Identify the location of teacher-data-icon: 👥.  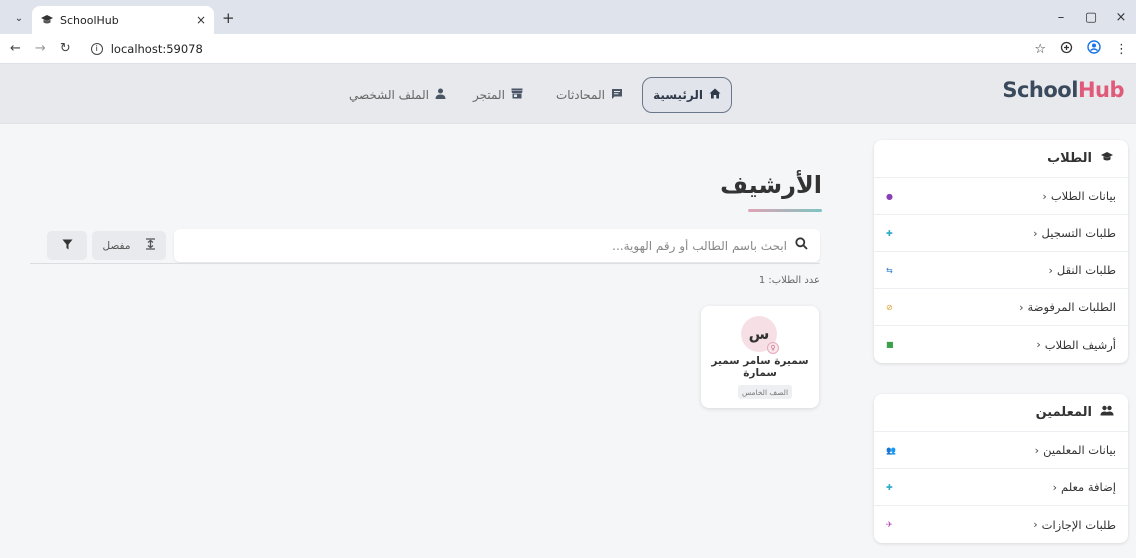
(891, 450).